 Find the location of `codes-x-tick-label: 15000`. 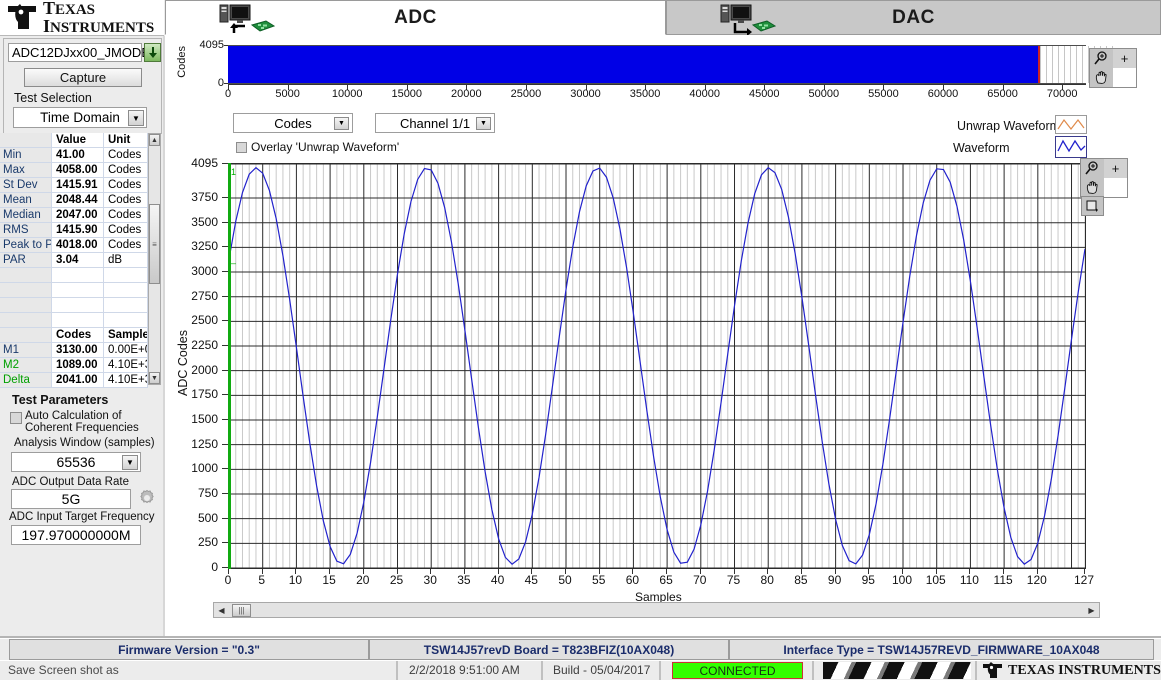

codes-x-tick-label: 15000 is located at coordinates (407, 94).